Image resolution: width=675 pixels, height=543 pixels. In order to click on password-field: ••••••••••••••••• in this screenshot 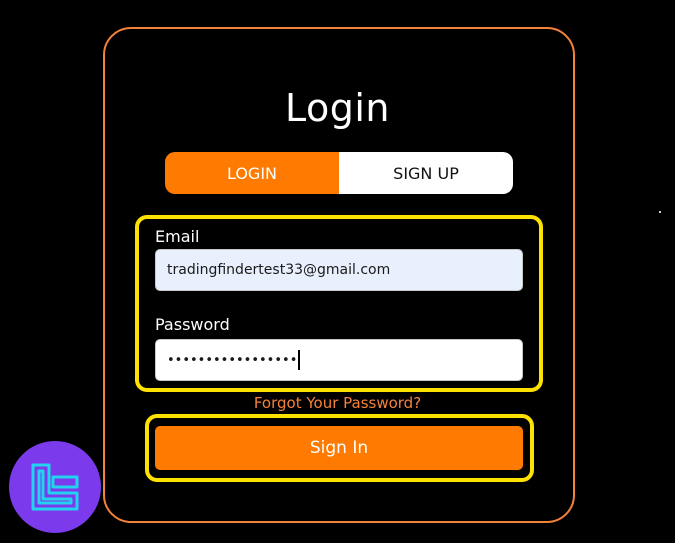, I will do `click(339, 360)`.